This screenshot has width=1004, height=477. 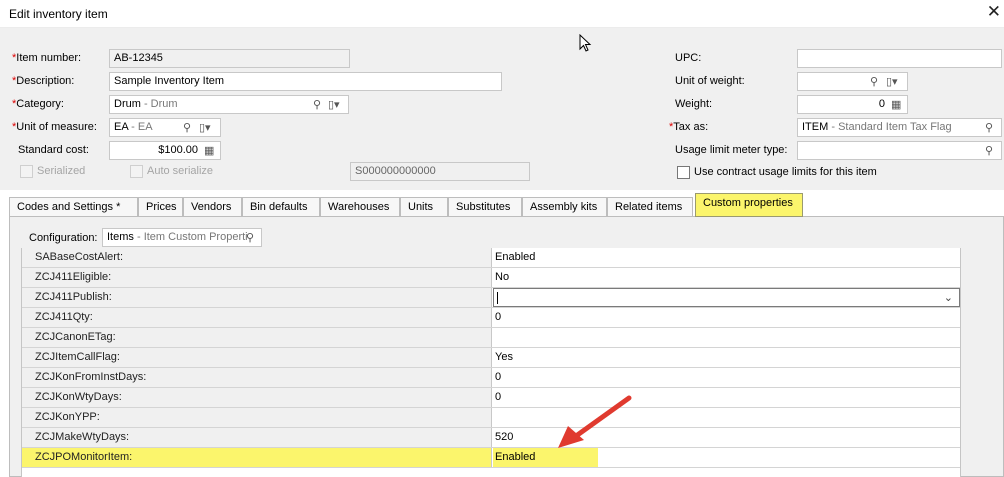 What do you see at coordinates (948, 297) in the screenshot?
I see `chevron-down-icon: ⌄` at bounding box center [948, 297].